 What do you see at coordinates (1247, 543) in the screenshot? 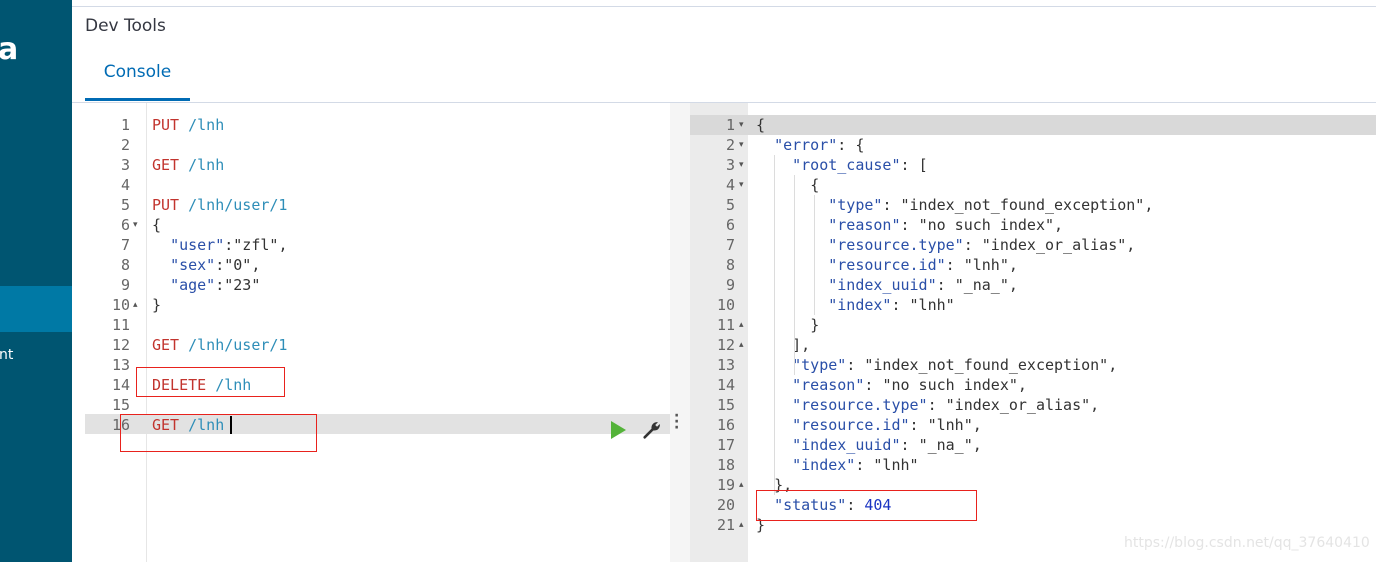
I see `watermark: https://blog.csdn.net/qq_37640410` at bounding box center [1247, 543].